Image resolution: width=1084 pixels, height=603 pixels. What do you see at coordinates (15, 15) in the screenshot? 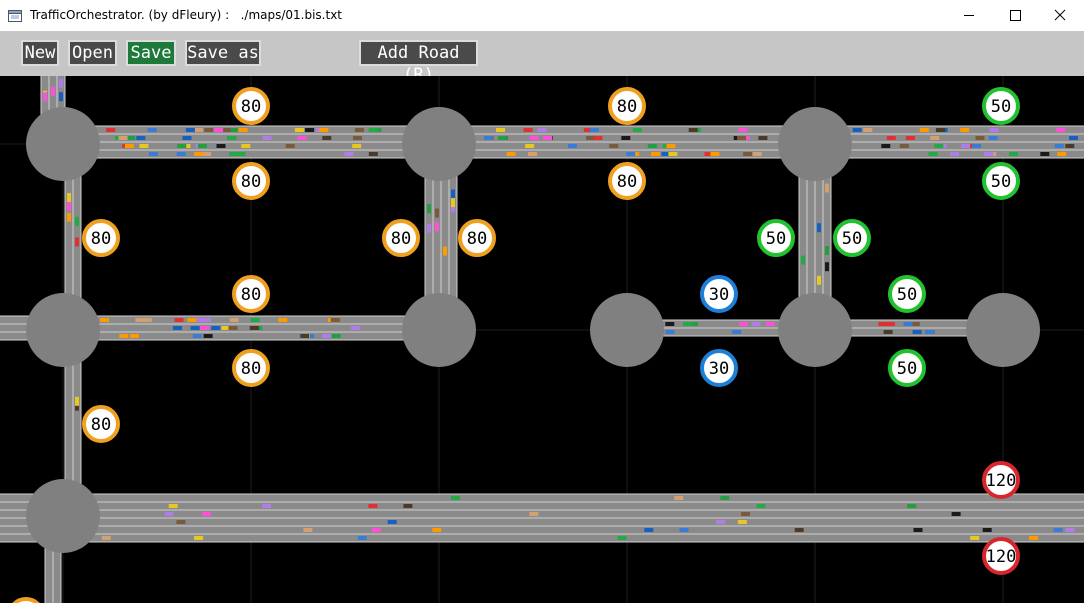
I see `app-window-icon` at bounding box center [15, 15].